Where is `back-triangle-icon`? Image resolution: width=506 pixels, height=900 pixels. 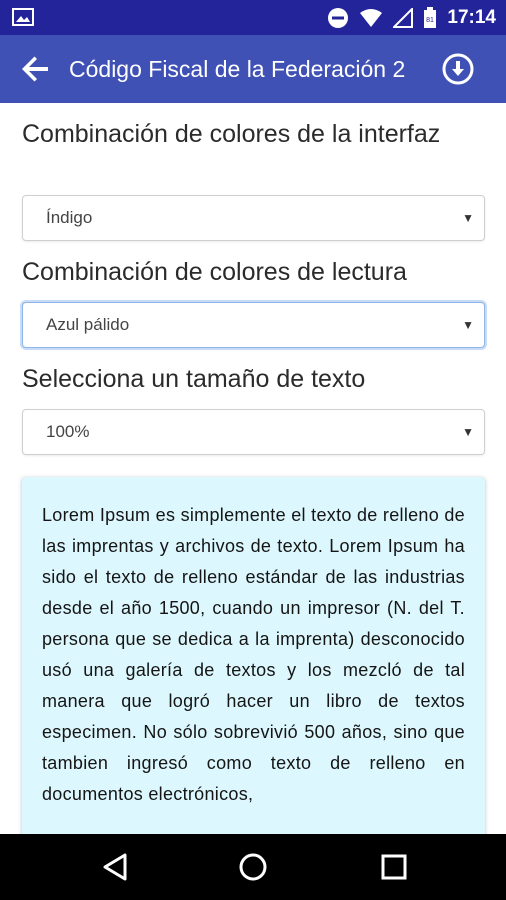
back-triangle-icon is located at coordinates (115, 867).